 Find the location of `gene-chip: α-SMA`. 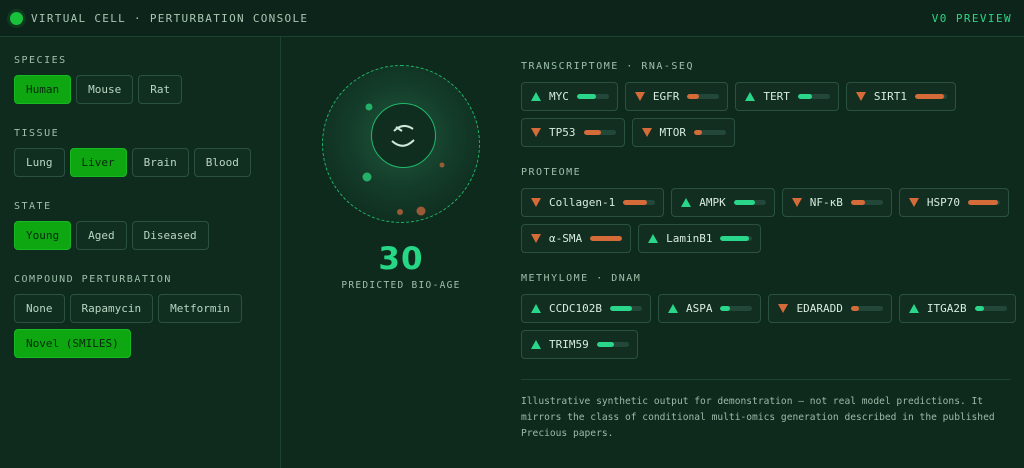

gene-chip: α-SMA is located at coordinates (576, 238).